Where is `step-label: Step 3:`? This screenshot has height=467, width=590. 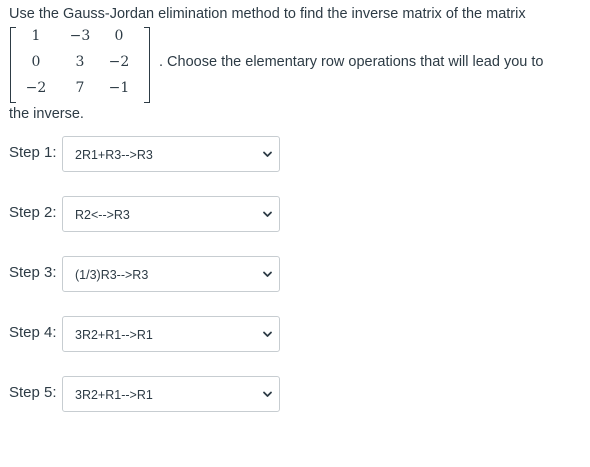
step-label: Step 3: is located at coordinates (33, 272).